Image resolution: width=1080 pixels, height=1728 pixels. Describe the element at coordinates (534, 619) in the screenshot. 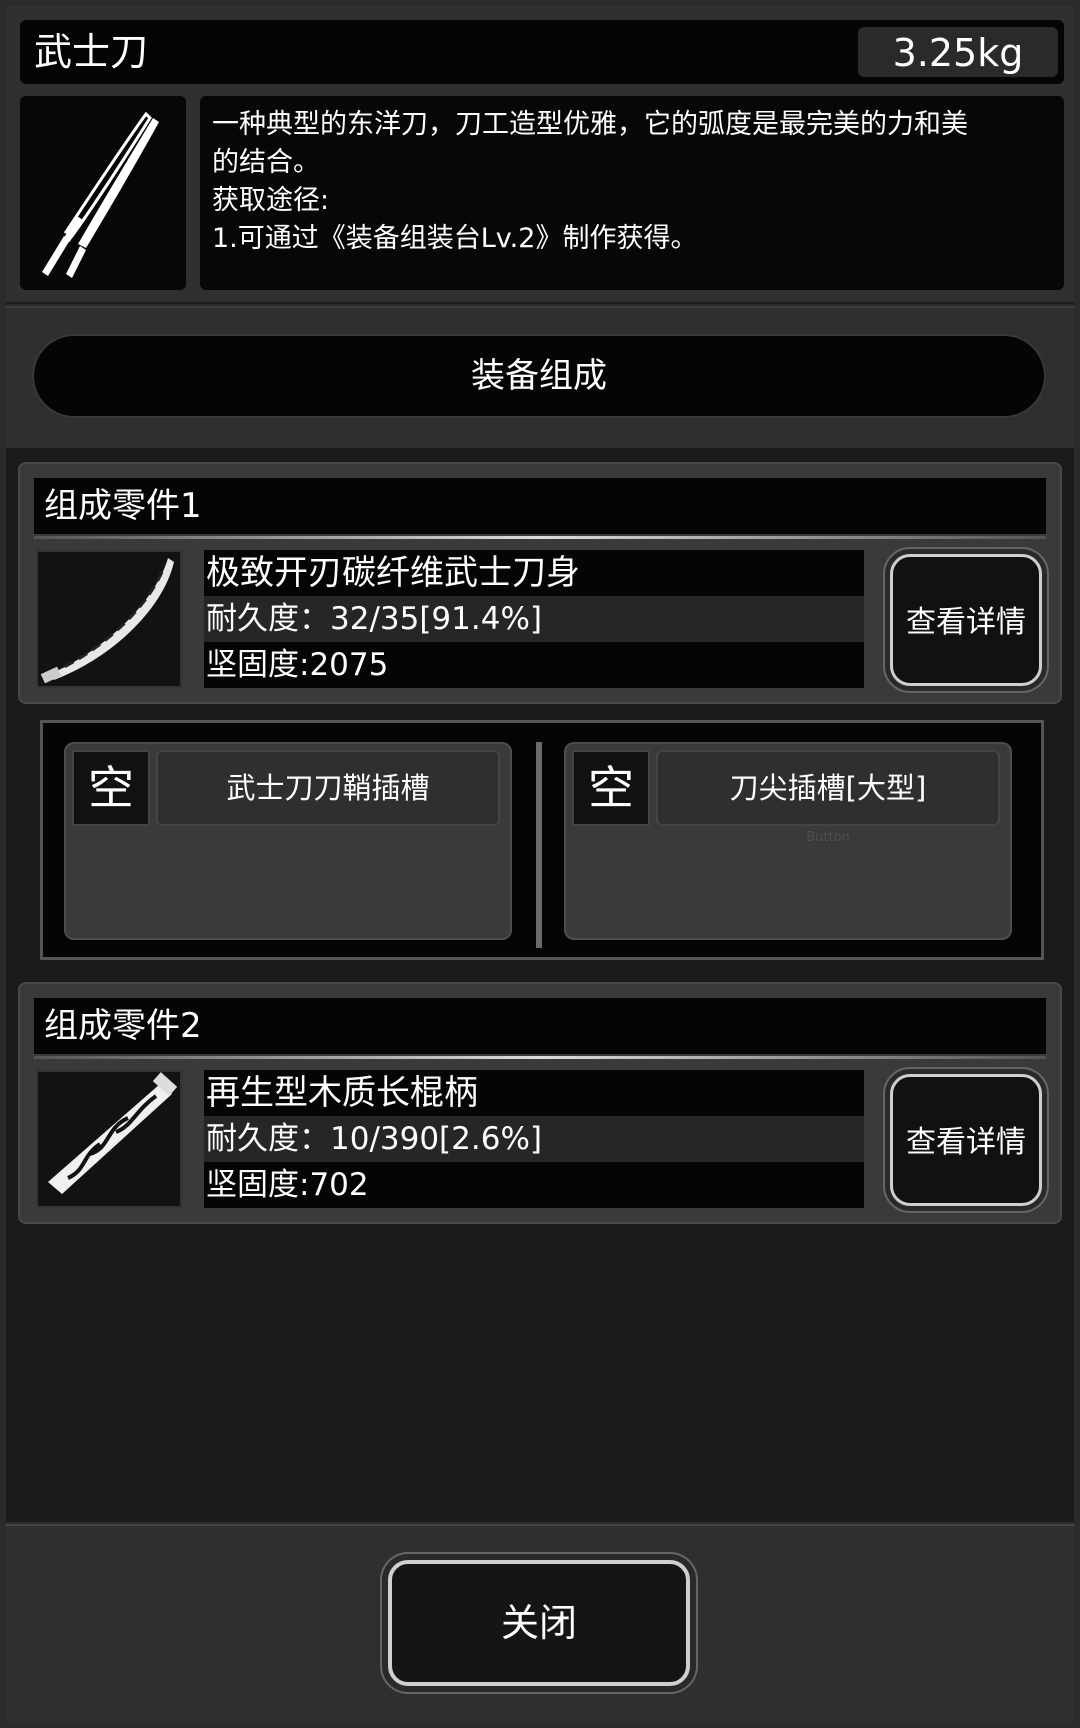

I see `part-durability: 耐久度：32/35[91.4%]` at that location.